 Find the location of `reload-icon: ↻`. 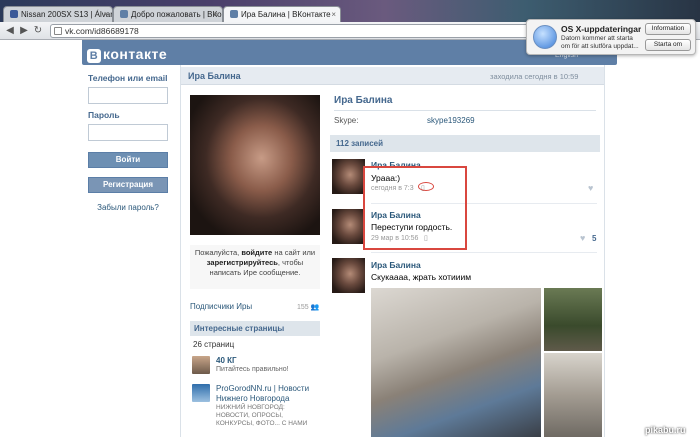

reload-icon: ↻ is located at coordinates (38, 31).